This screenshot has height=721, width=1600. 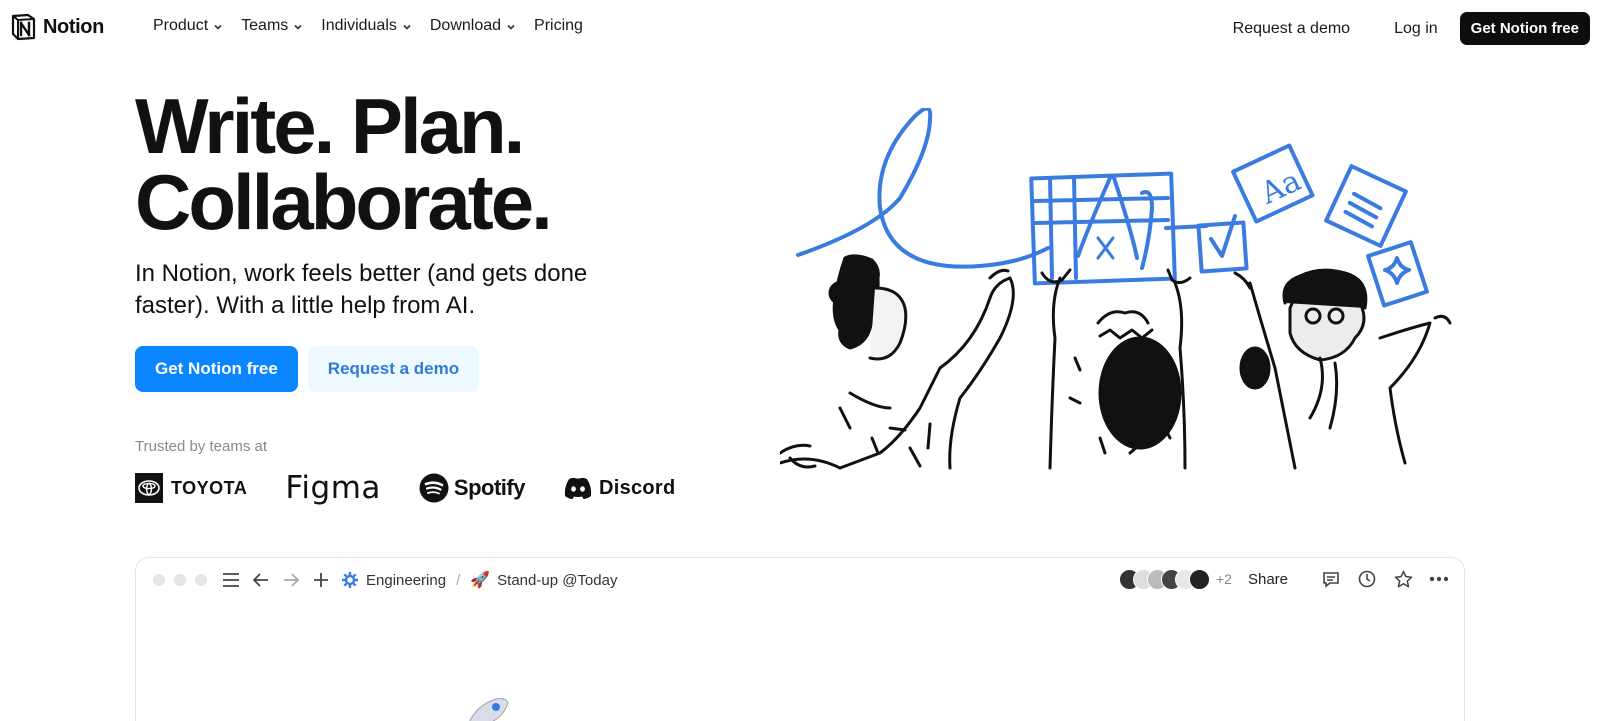 I want to click on nav-item-download: Download, so click(x=473, y=26).